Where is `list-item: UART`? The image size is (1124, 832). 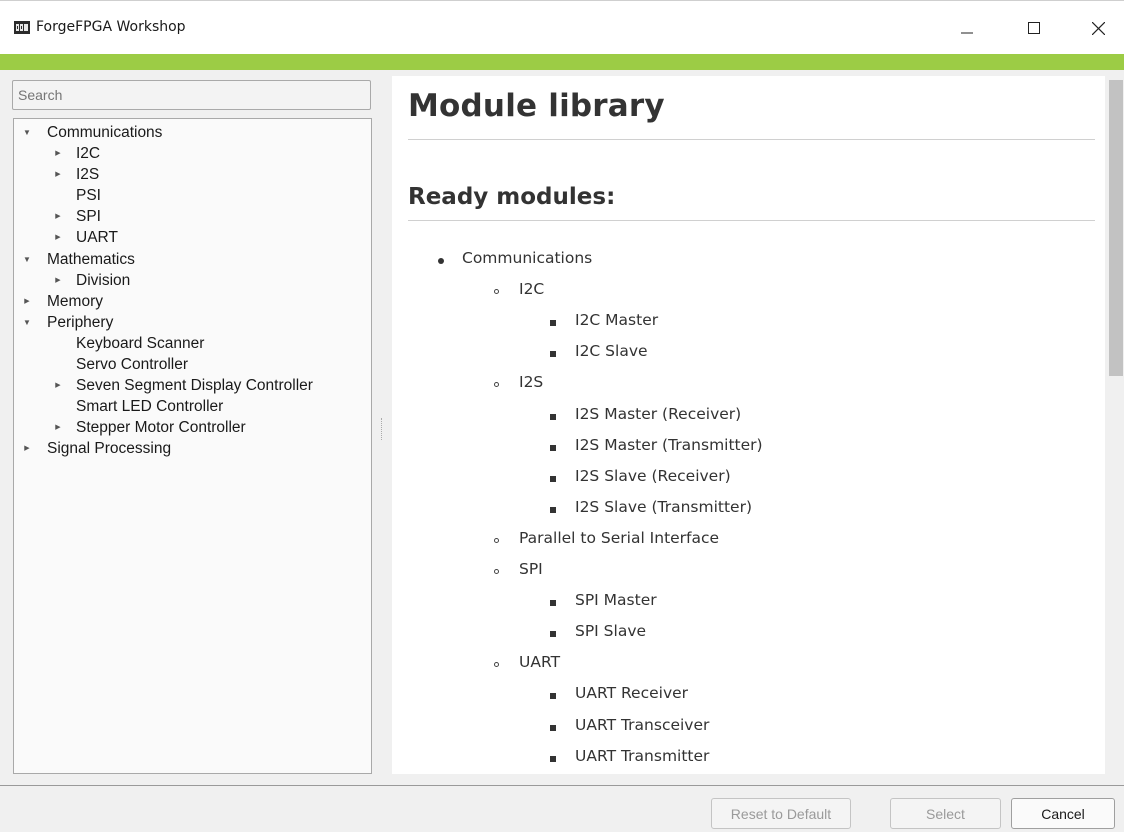
list-item: UART is located at coordinates (540, 662).